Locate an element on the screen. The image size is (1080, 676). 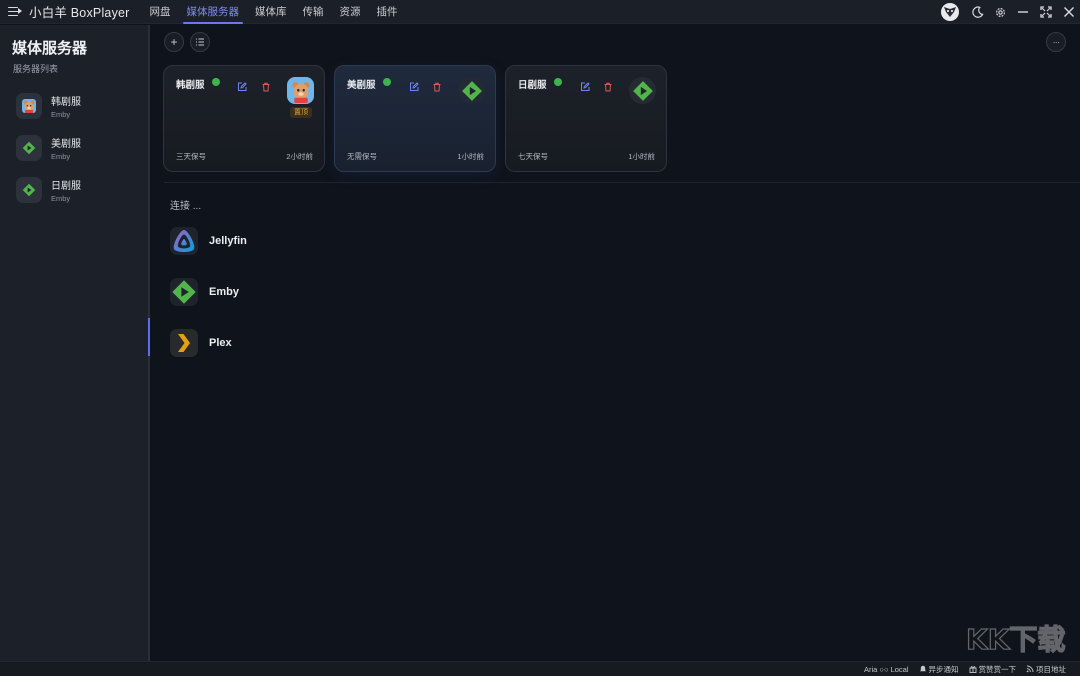
project-label: 项目地址 is located at coordinates (1051, 669).